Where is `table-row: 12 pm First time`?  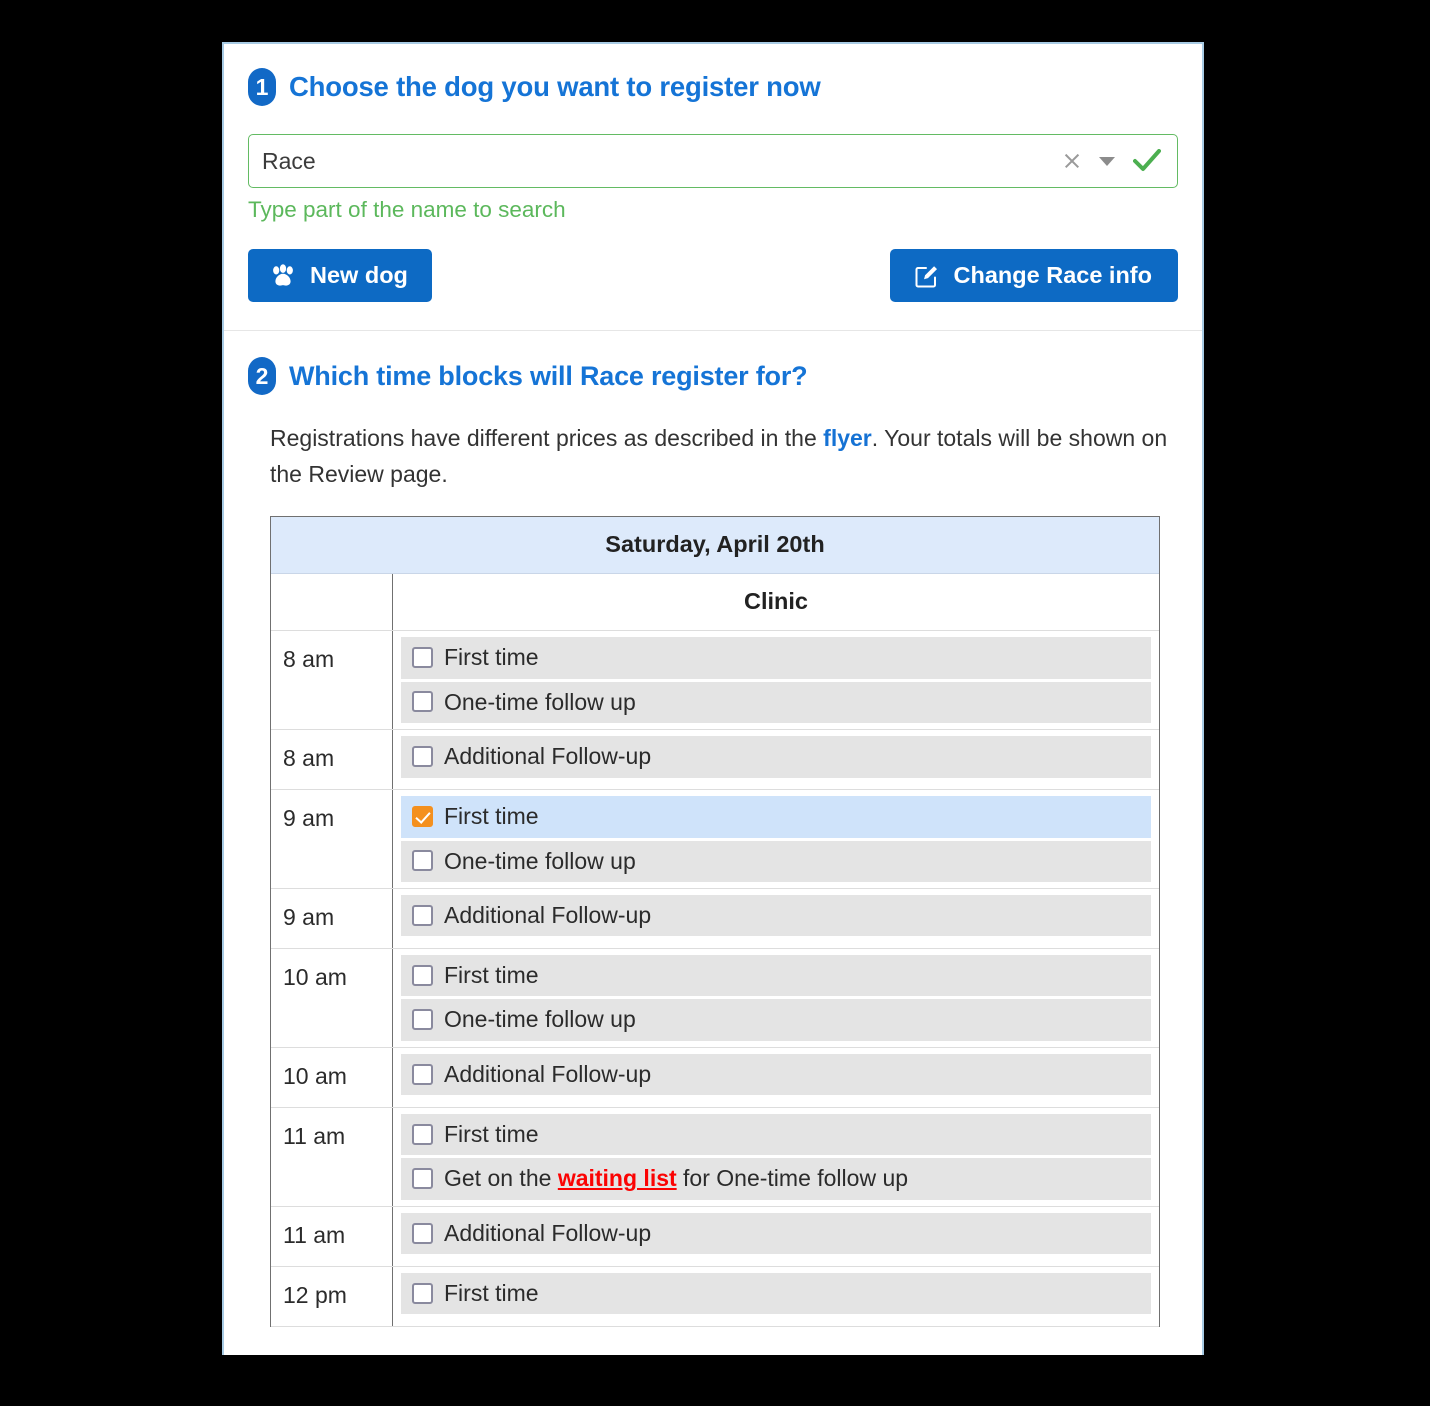
table-row: 12 pm First time is located at coordinates (715, 1296).